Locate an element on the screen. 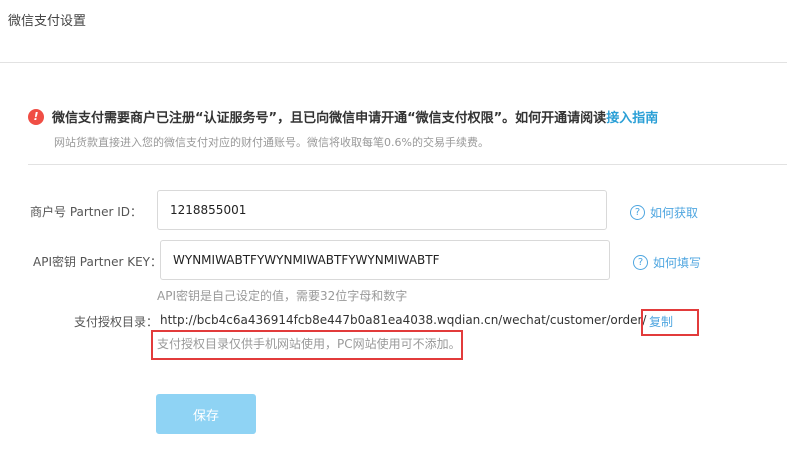  access-guide-link: 接入指南 is located at coordinates (632, 116).